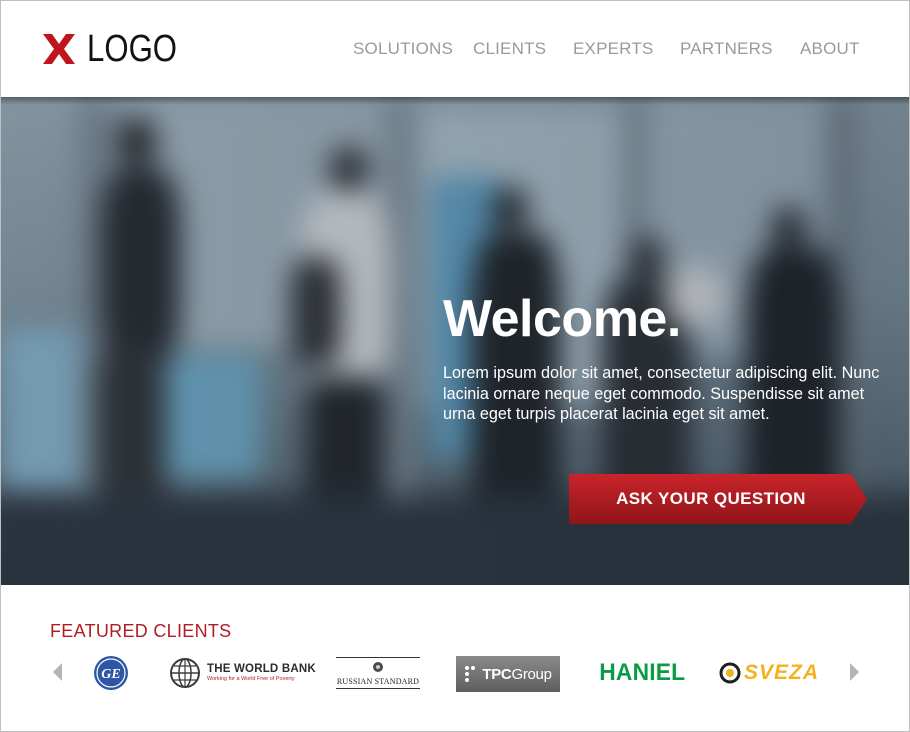 This screenshot has width=910, height=732. Describe the element at coordinates (403, 49) in the screenshot. I see `nav-solutions: SOLUTIONS` at that location.